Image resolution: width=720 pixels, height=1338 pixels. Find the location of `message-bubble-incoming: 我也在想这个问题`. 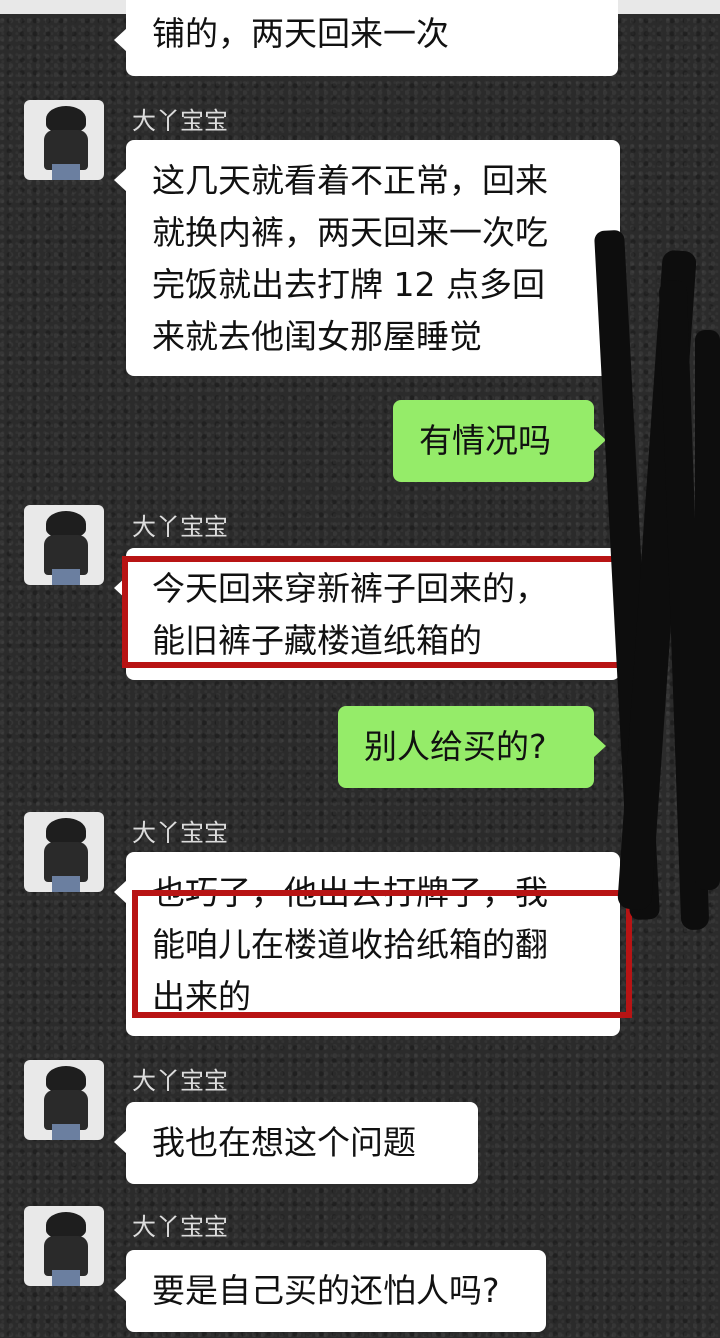

message-bubble-incoming: 我也在想这个问题 is located at coordinates (296, 1143).